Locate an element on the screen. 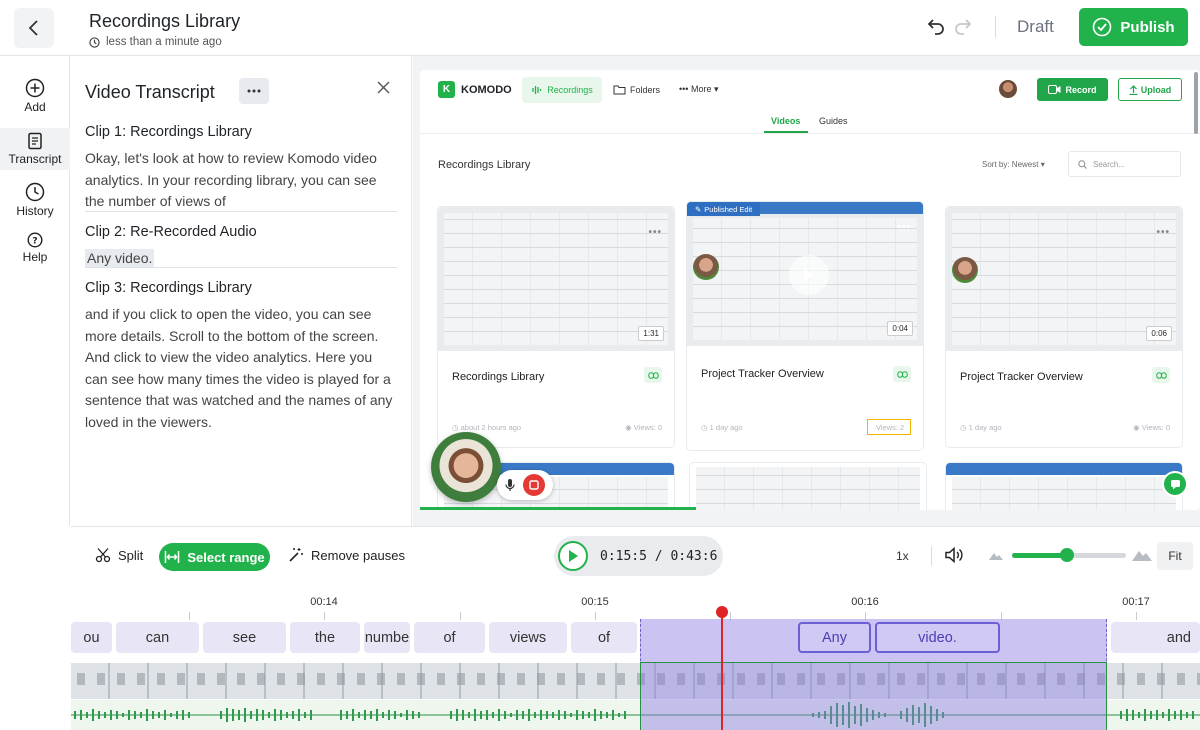  redo-icon is located at coordinates (963, 26).